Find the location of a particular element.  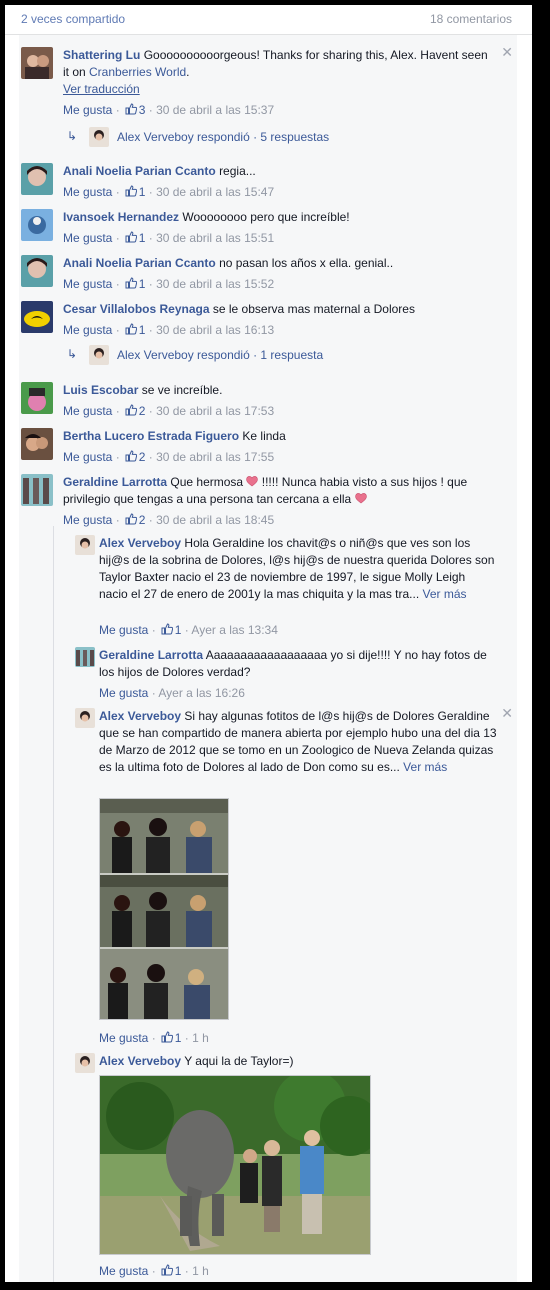

comment-time: 30 de abril a las 15:47 is located at coordinates (215, 192).